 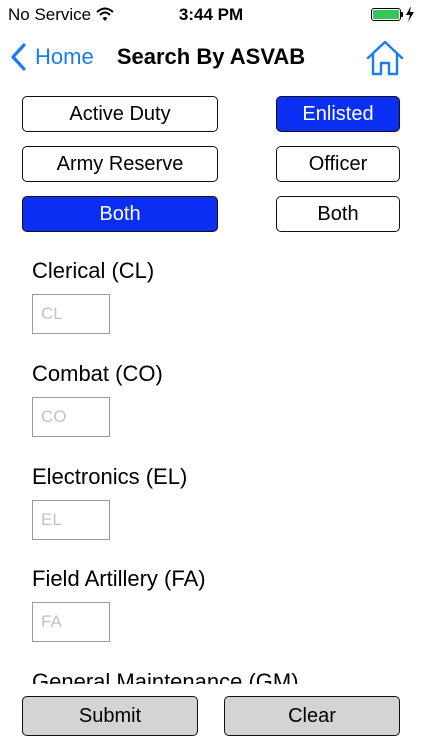 I want to click on filter-active-duty-button: Active Duty, so click(x=120, y=114).